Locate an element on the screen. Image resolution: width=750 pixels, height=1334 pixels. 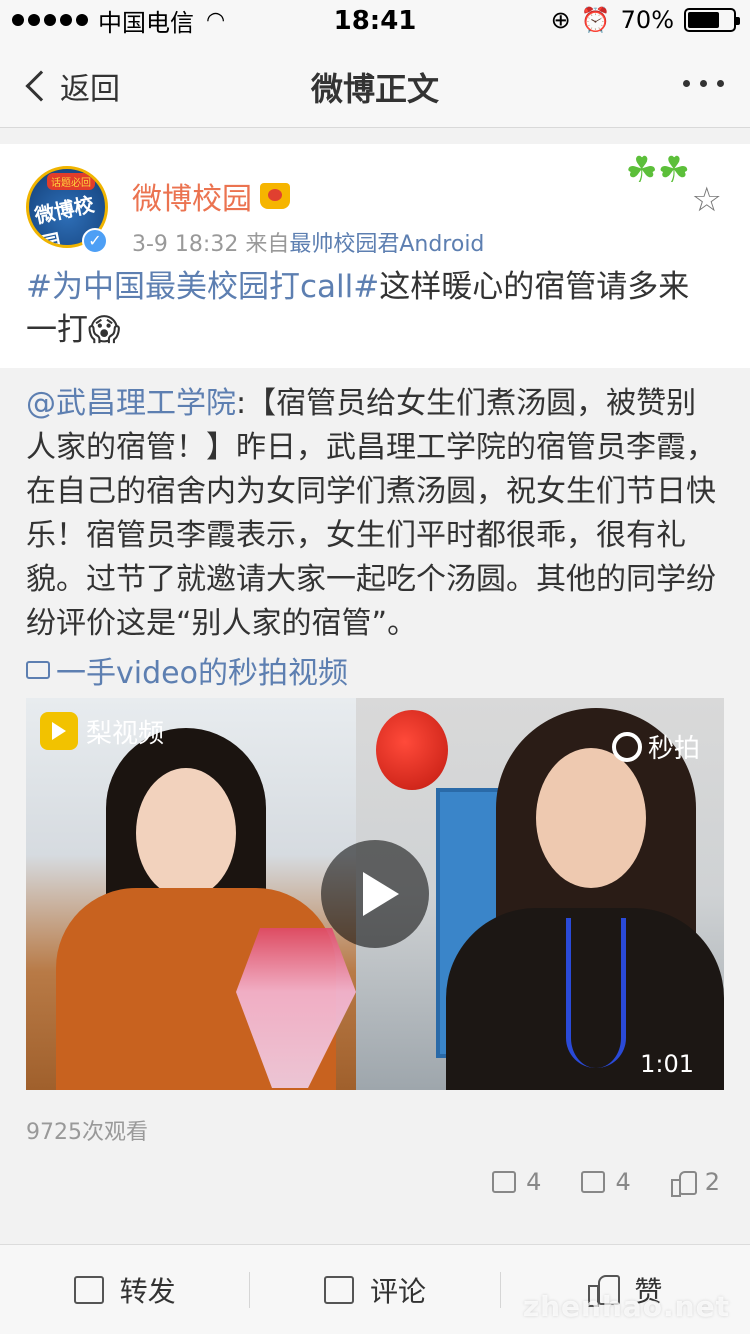
like-count: 2 is located at coordinates (695, 1182).